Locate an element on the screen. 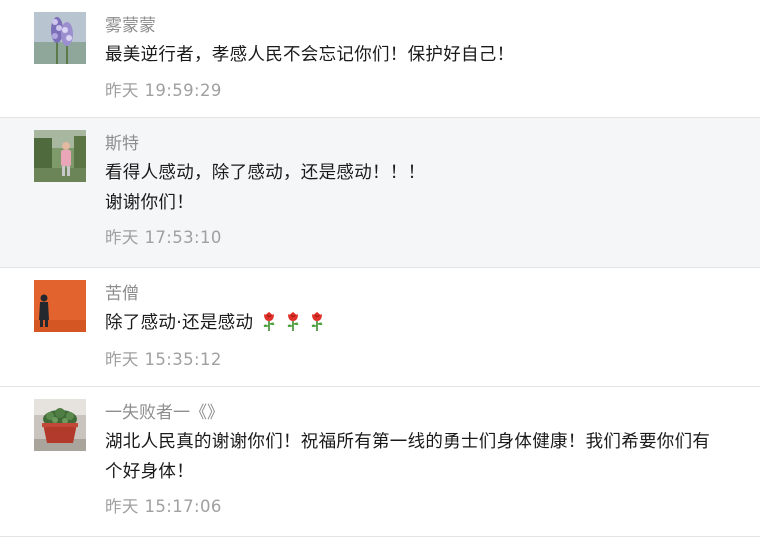 The width and height of the screenshot is (760, 537). orange-wall-person-avatar-icon is located at coordinates (60, 306).